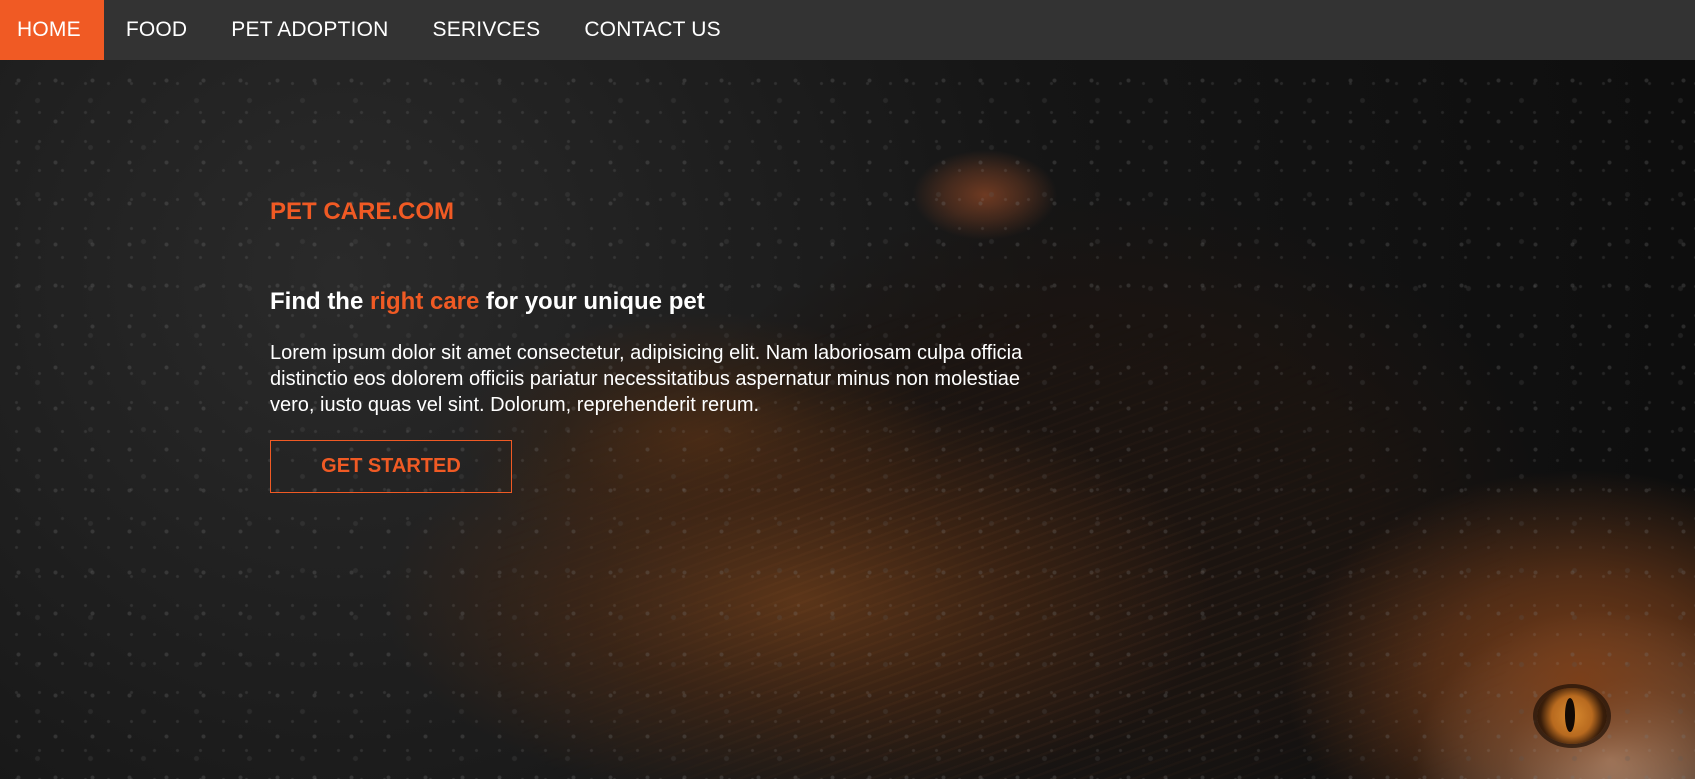 This screenshot has height=779, width=1695. I want to click on nav-item-food: FOOD, so click(156, 30).